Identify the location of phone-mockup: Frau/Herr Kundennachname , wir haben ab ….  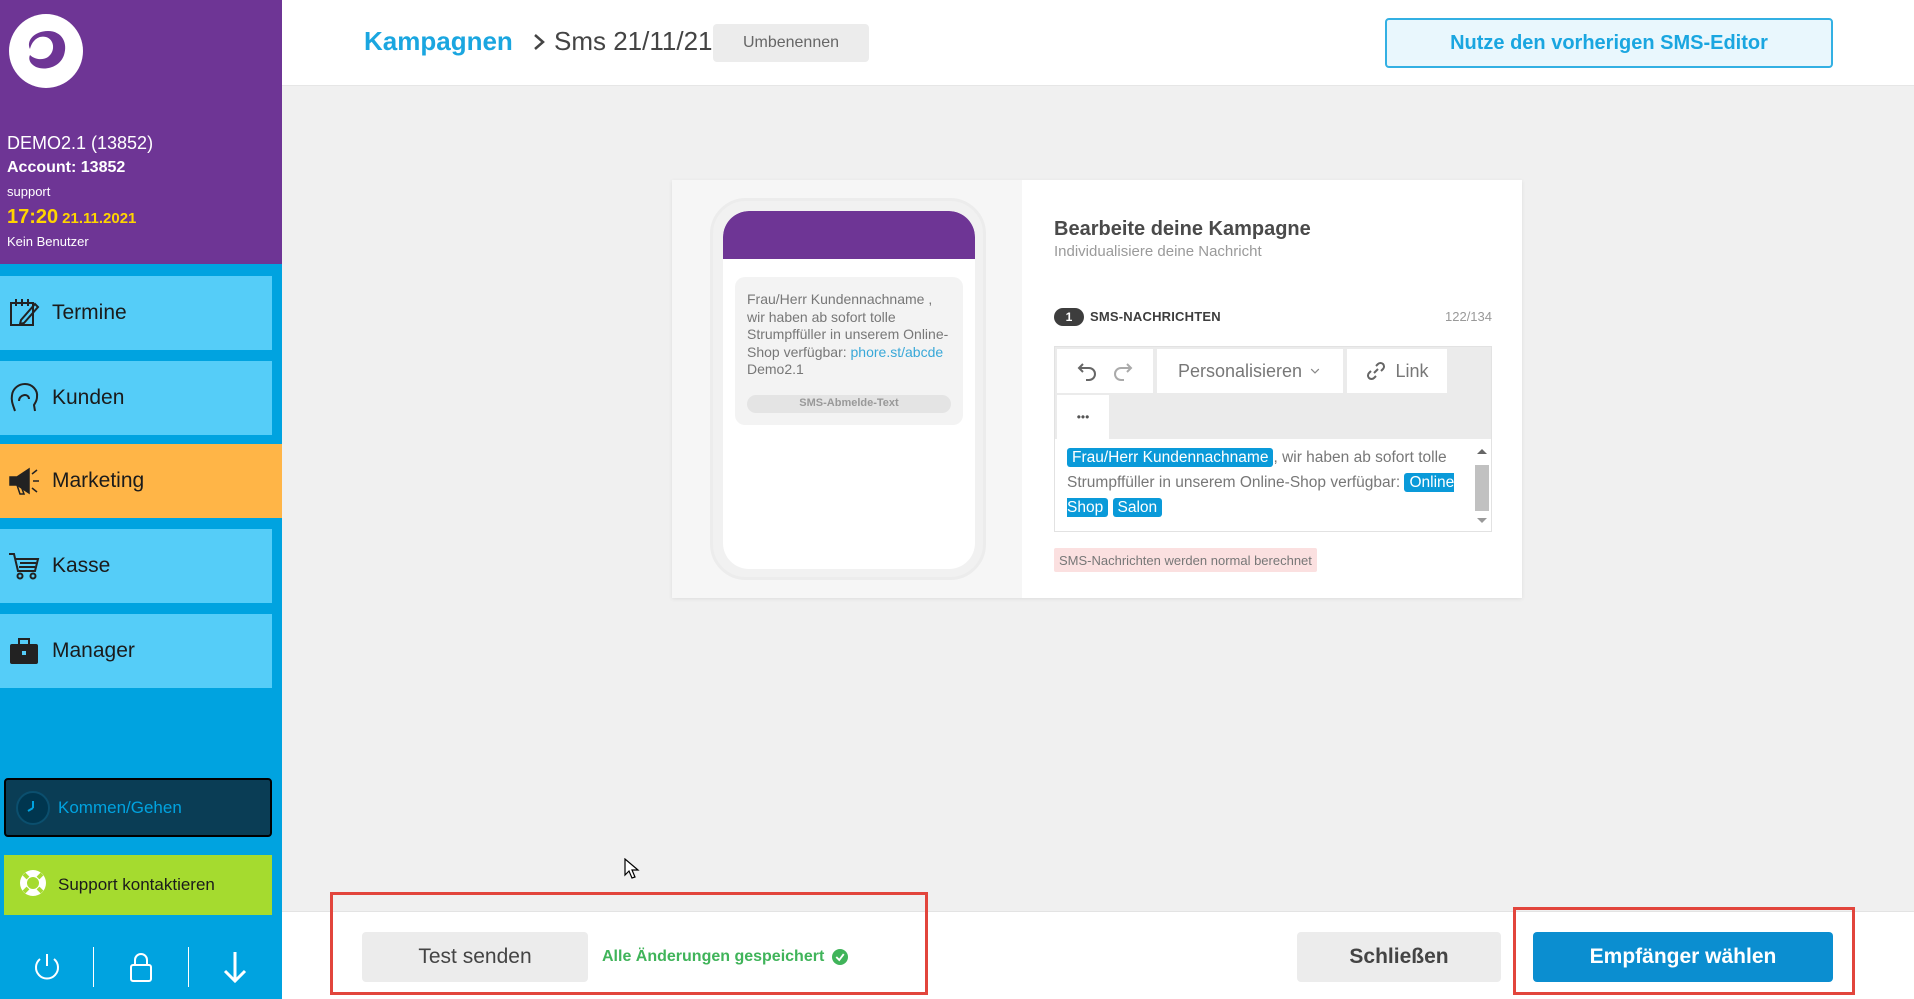
(848, 389).